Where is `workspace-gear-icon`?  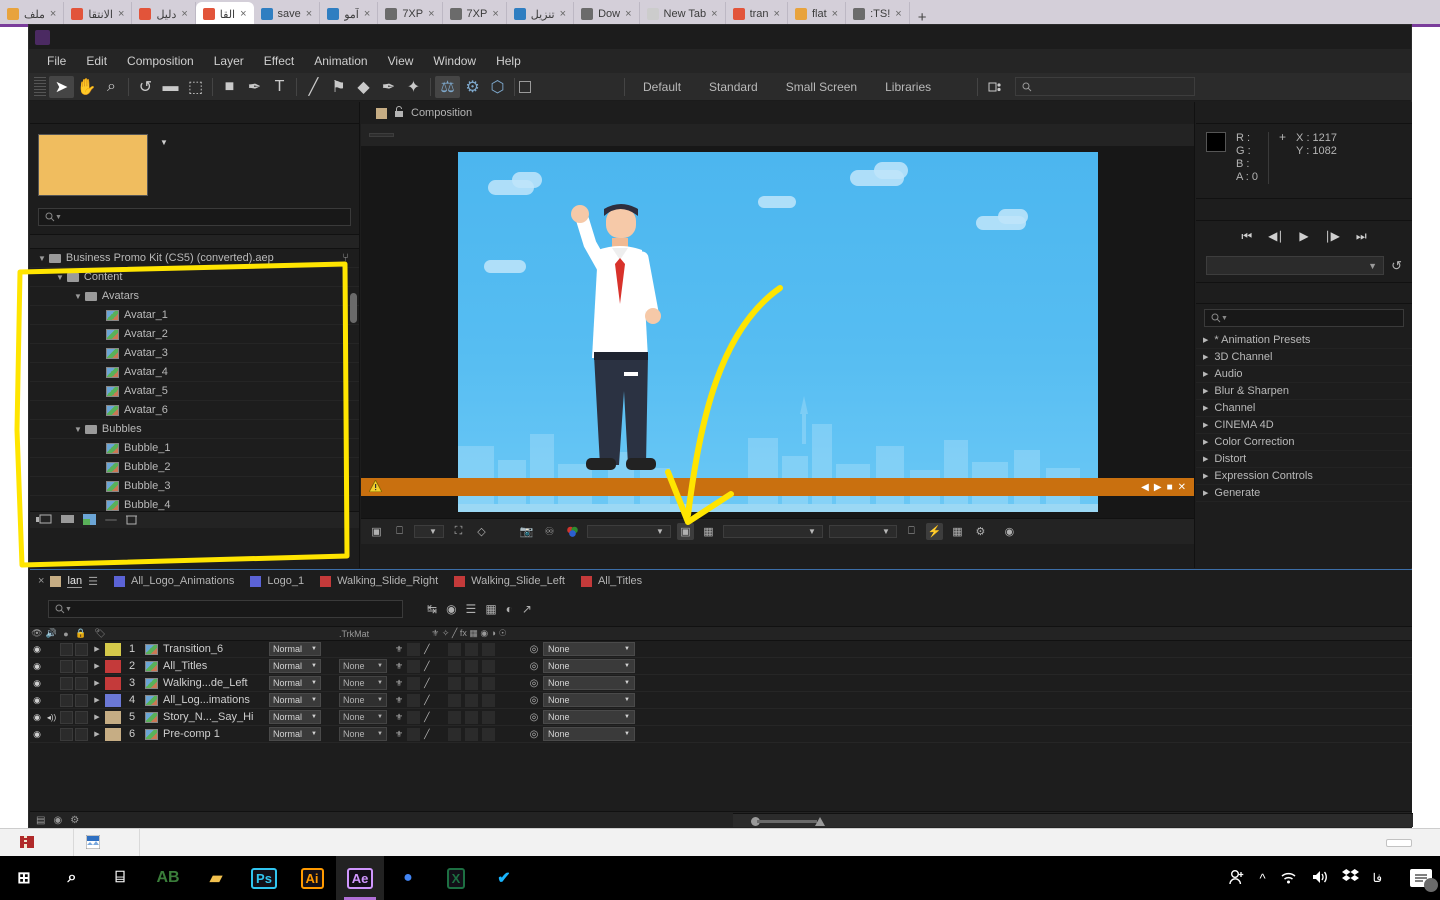
workspace-gear-icon is located at coordinates (994, 87).